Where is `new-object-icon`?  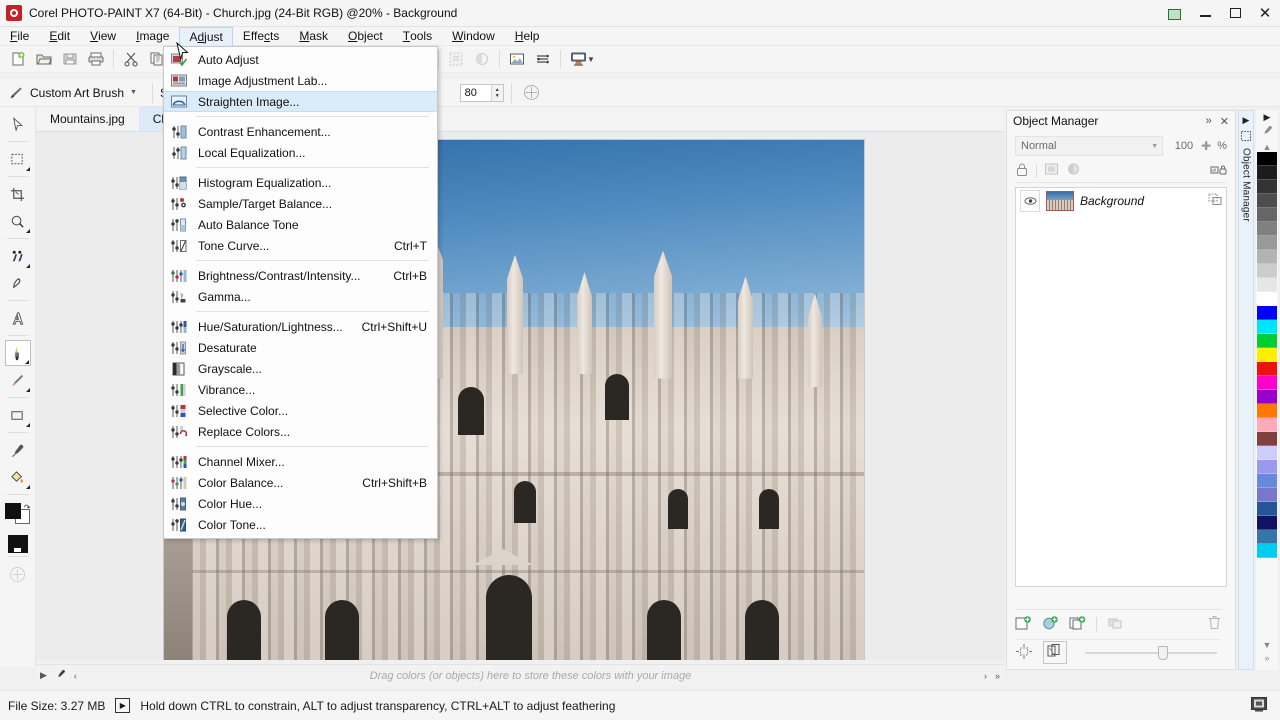 new-object-icon is located at coordinates (1023, 624).